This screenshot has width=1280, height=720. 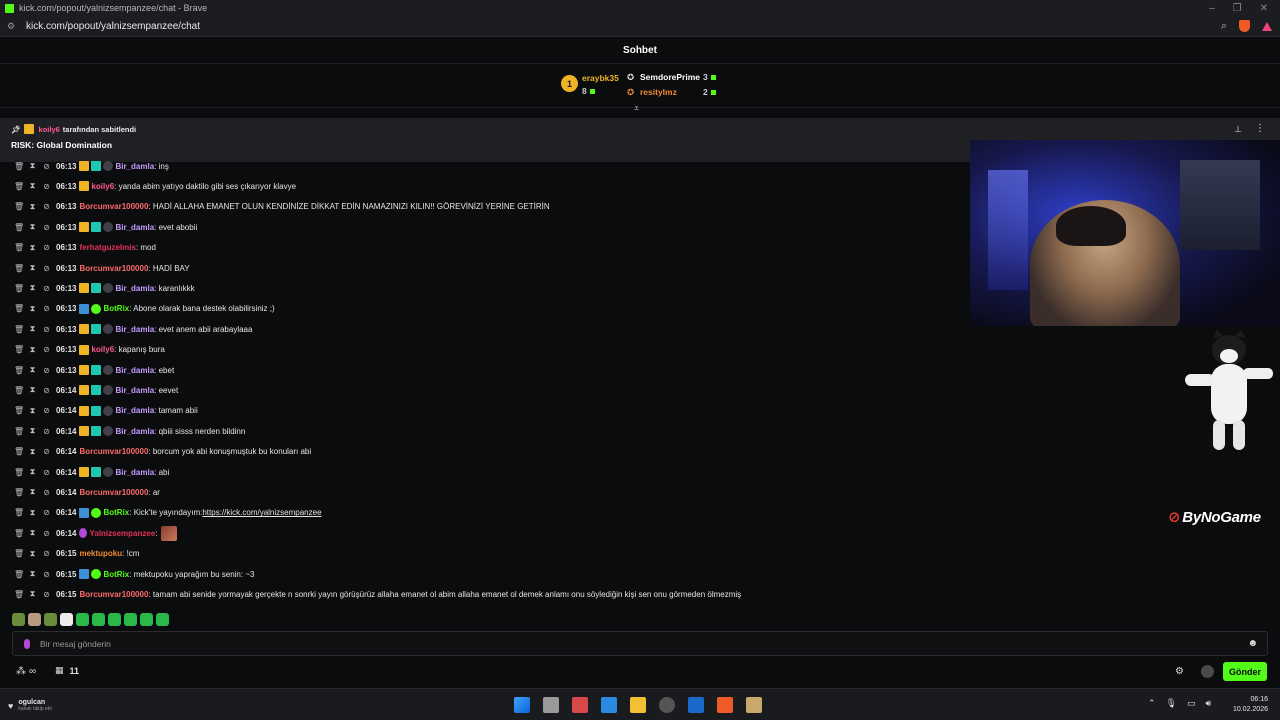 What do you see at coordinates (113, 26) in the screenshot?
I see `url-text: kick.com/popout/yalnizsempanzee/chat` at bounding box center [113, 26].